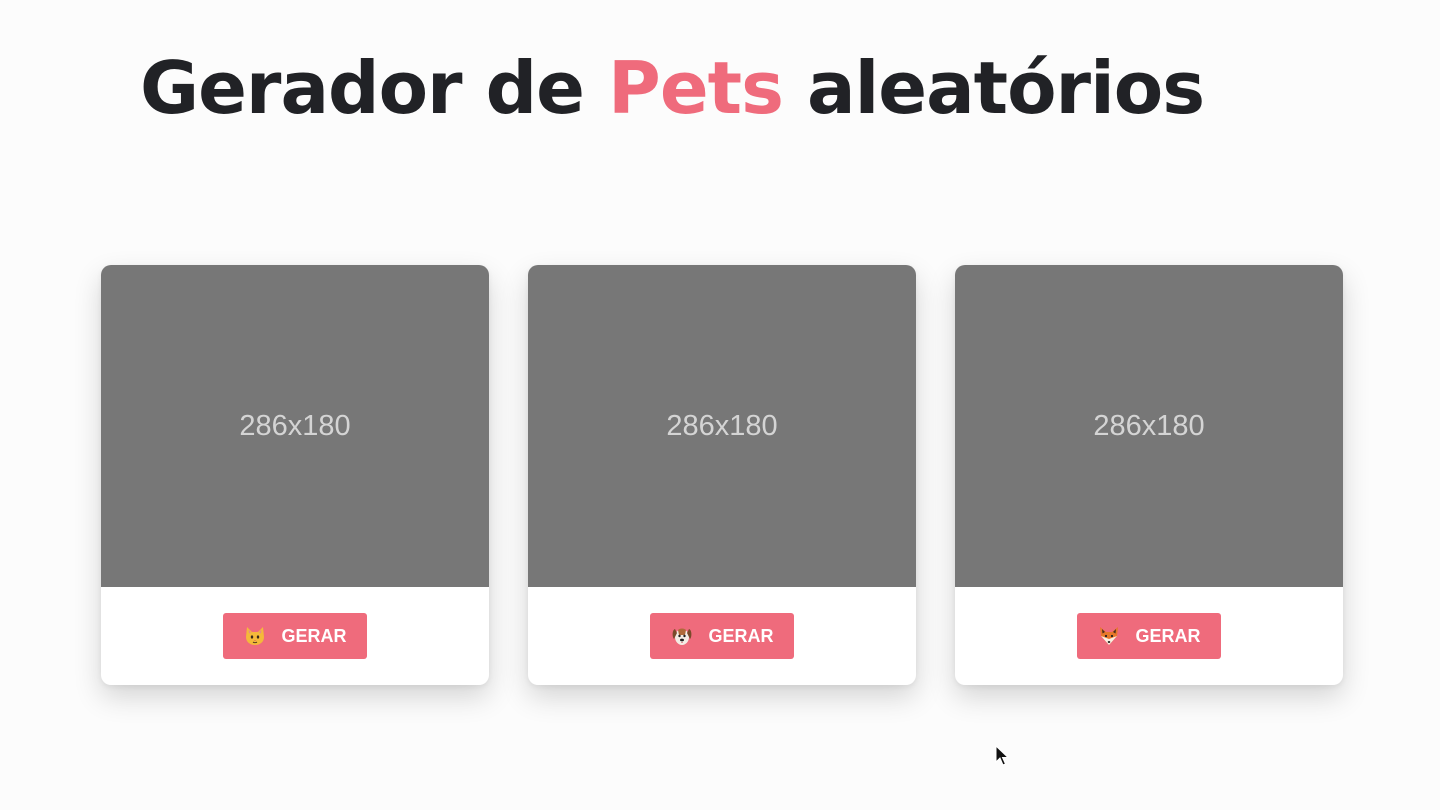 This screenshot has width=1440, height=810. I want to click on pet-card-fox: 286x180 GERAR, so click(1149, 475).